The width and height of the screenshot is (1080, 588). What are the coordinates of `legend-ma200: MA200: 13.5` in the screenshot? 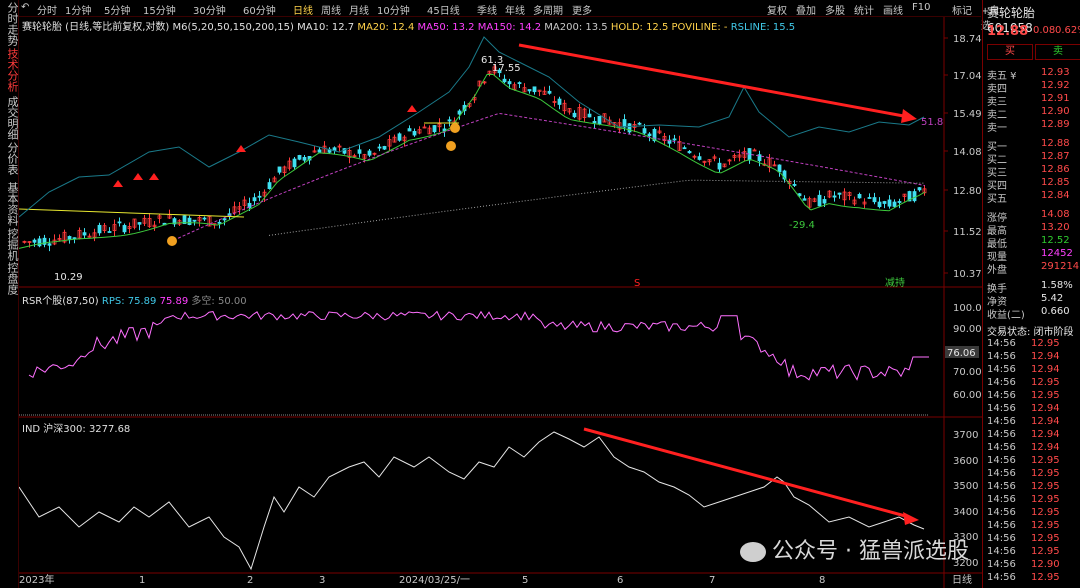 It's located at (576, 27).